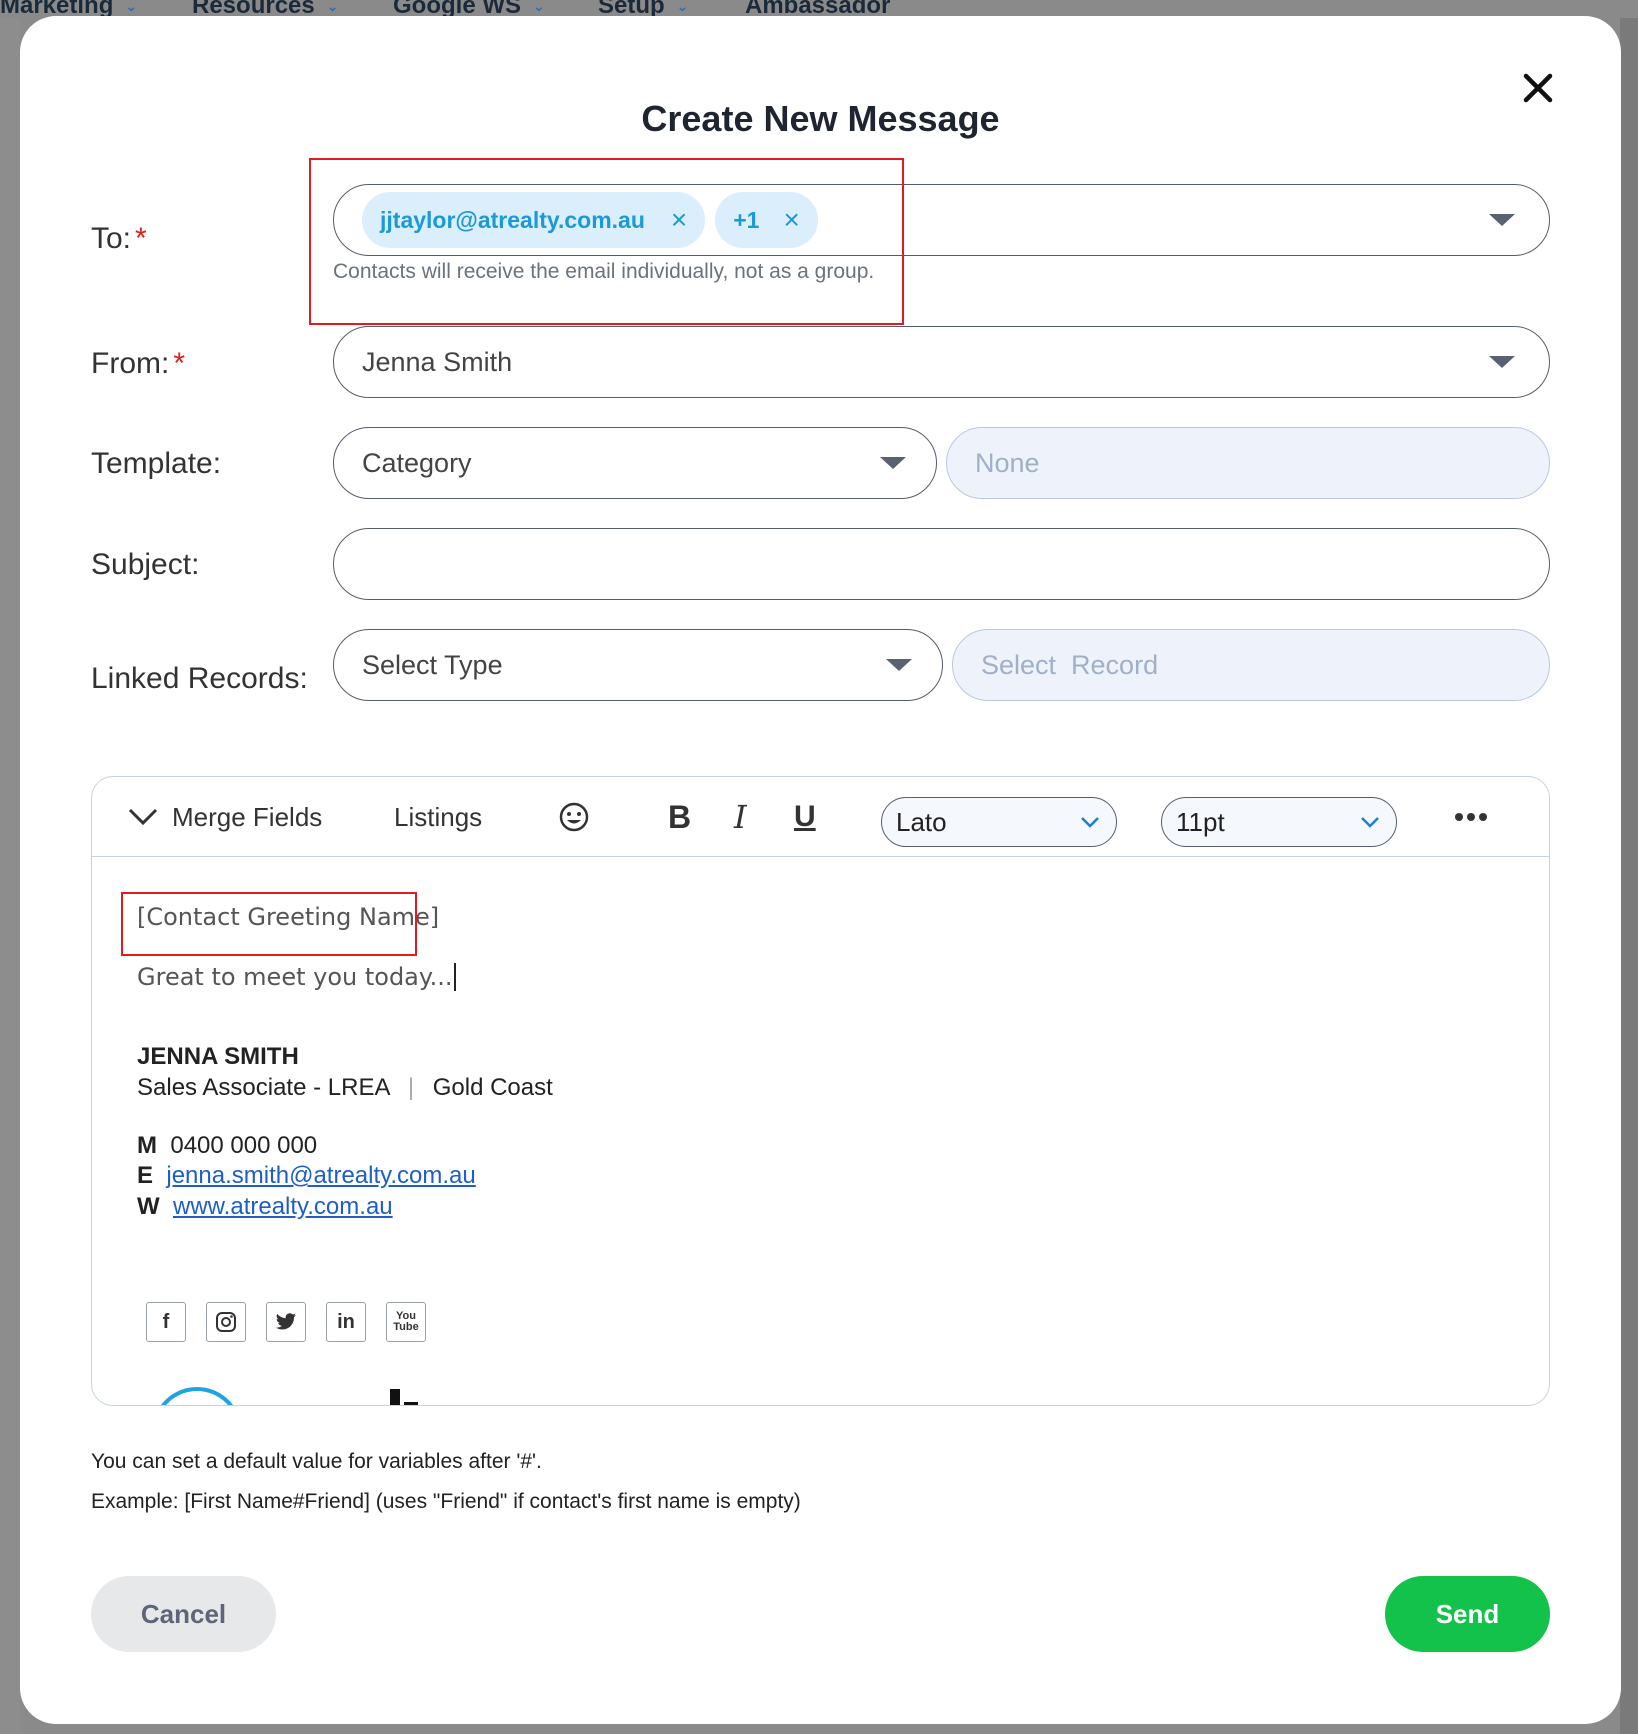 This screenshot has height=1734, width=1638. Describe the element at coordinates (921, 821) in the screenshot. I see `font-value: Lato` at that location.